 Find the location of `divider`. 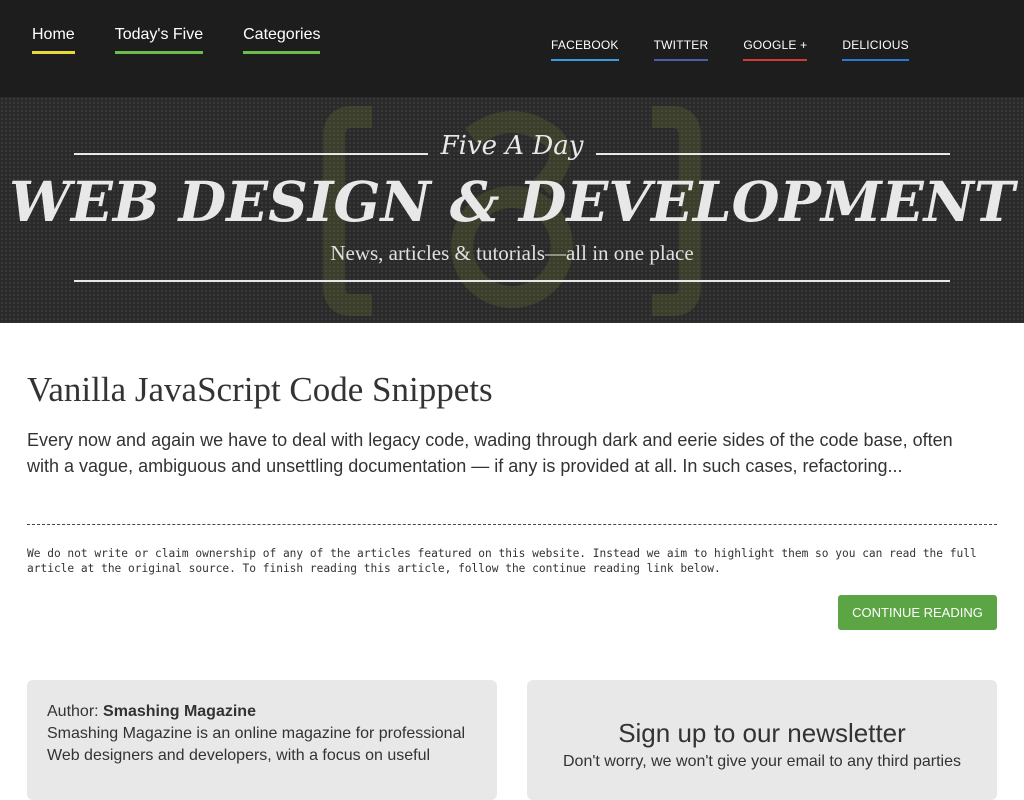

divider is located at coordinates (512, 524).